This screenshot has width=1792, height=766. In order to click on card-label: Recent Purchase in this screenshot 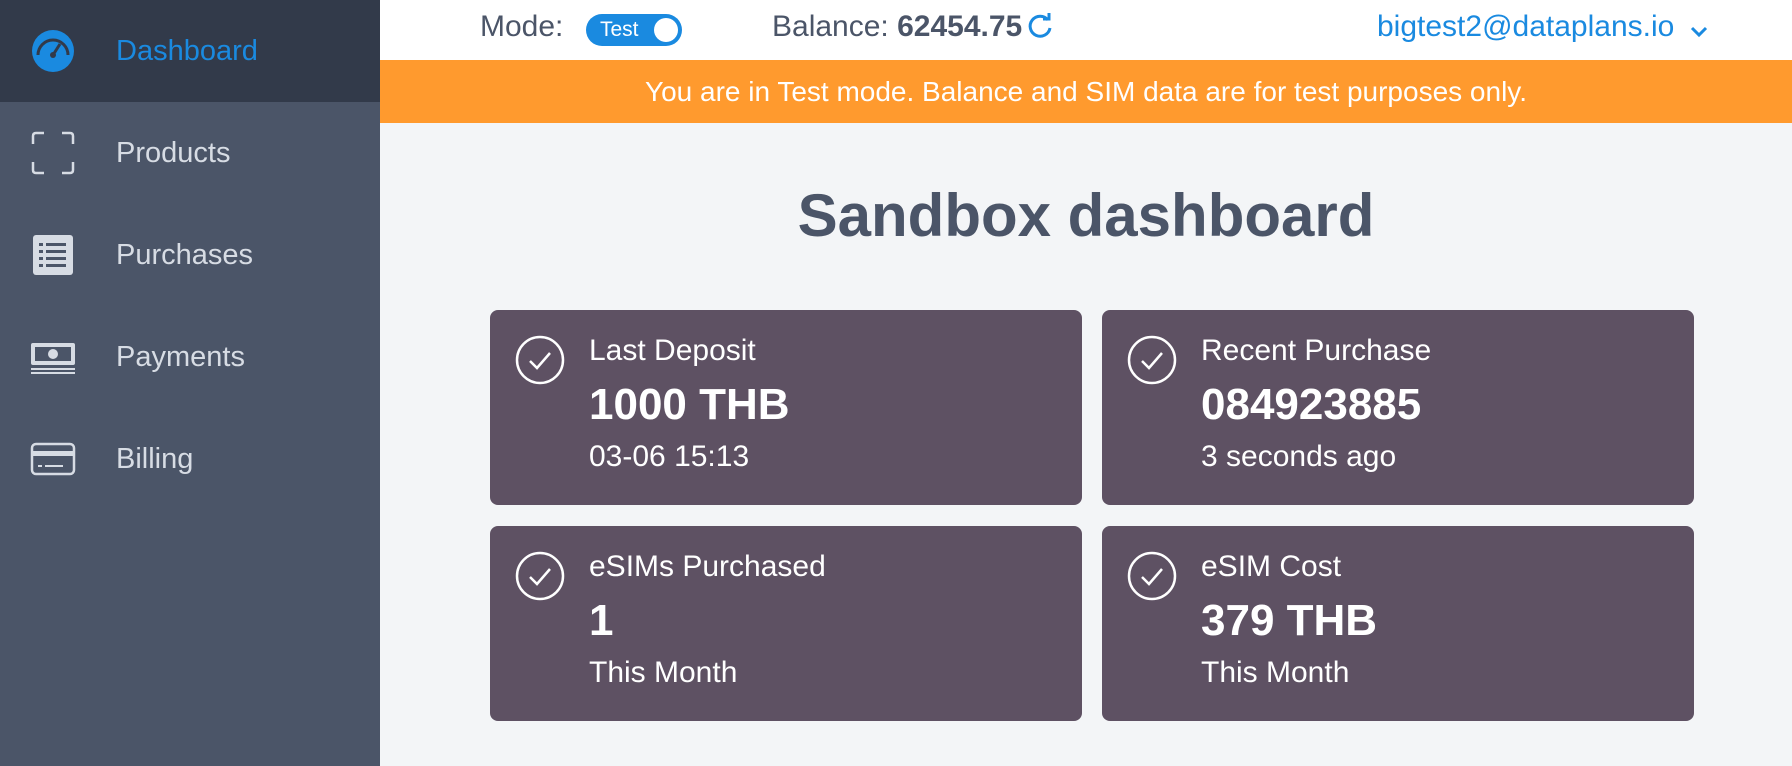, I will do `click(1316, 350)`.